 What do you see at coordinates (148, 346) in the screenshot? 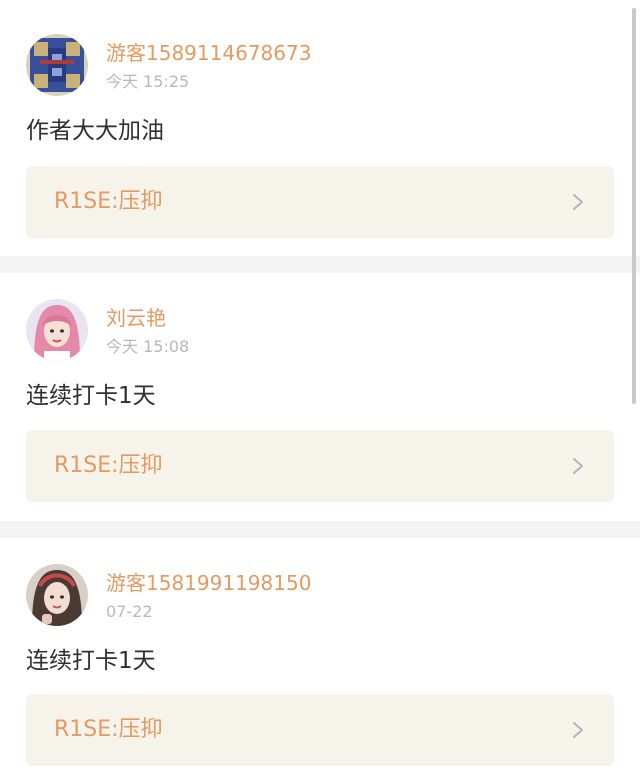
I see `post-time: 今天 15:08` at bounding box center [148, 346].